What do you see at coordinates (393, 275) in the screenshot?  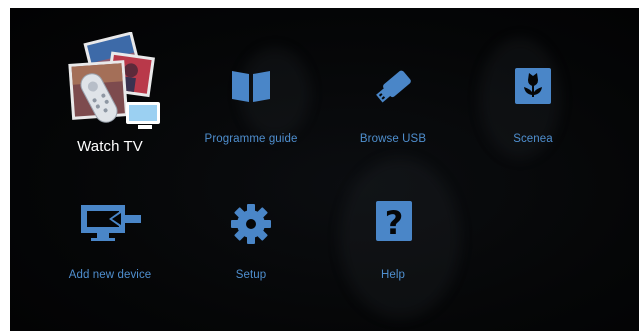 I see `menu-item-label: Help` at bounding box center [393, 275].